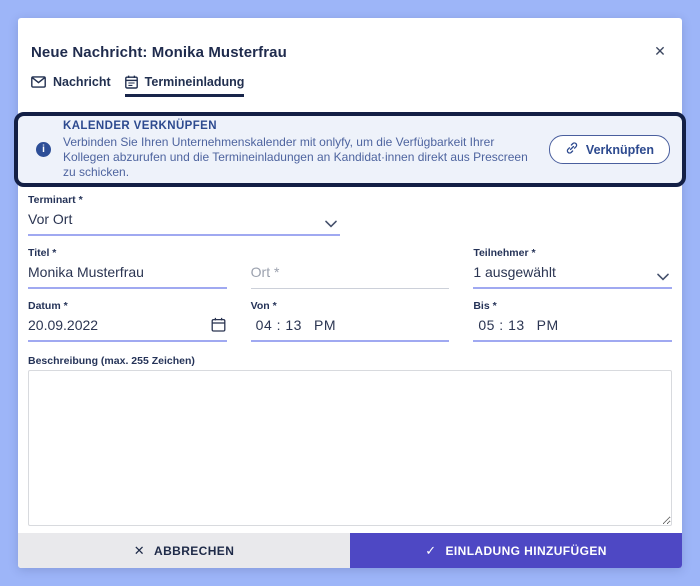  I want to click on datum-value: 20.09.2022, so click(63, 325).